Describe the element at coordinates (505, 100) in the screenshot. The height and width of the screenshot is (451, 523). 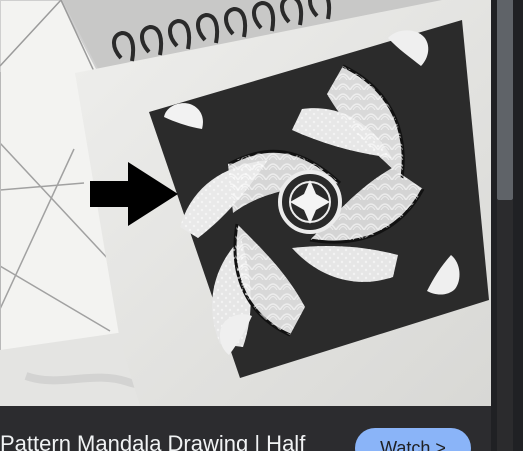
I see `scrollbar-thumb` at that location.